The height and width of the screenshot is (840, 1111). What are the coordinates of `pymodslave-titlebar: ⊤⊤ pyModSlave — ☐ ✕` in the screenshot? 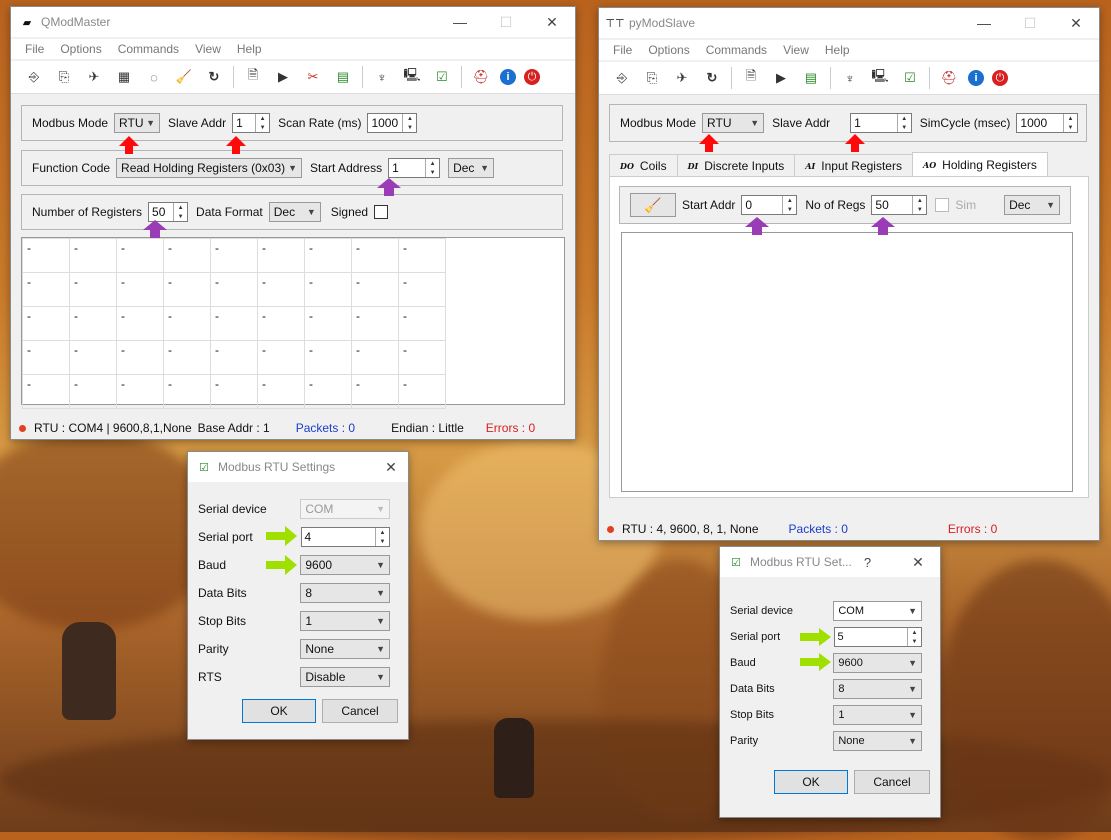 It's located at (849, 23).